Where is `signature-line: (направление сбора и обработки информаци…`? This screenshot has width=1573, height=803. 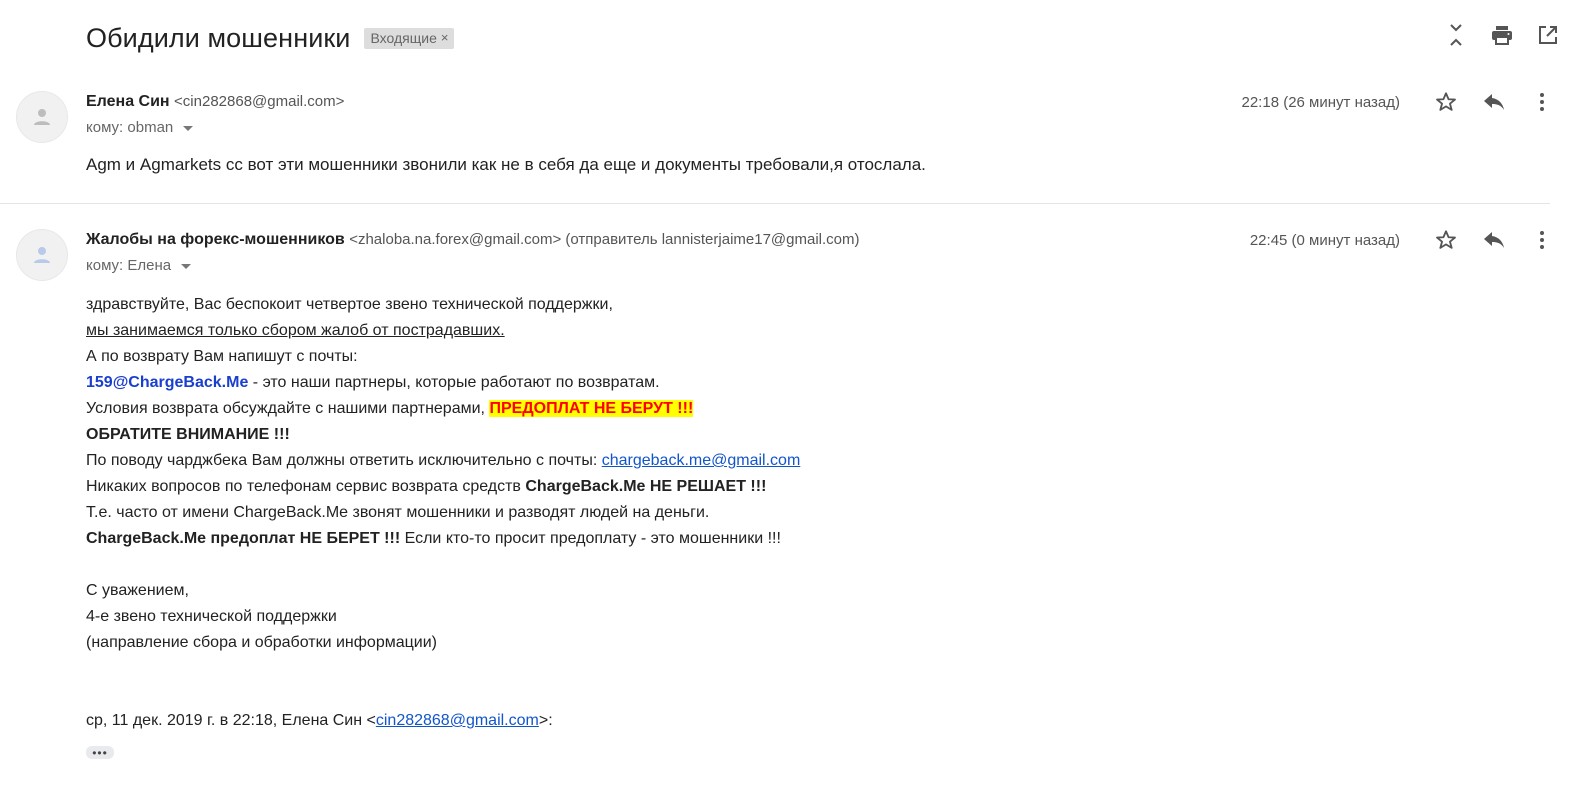 signature-line: (направление сбора и обработки информаци… is located at coordinates (261, 642).